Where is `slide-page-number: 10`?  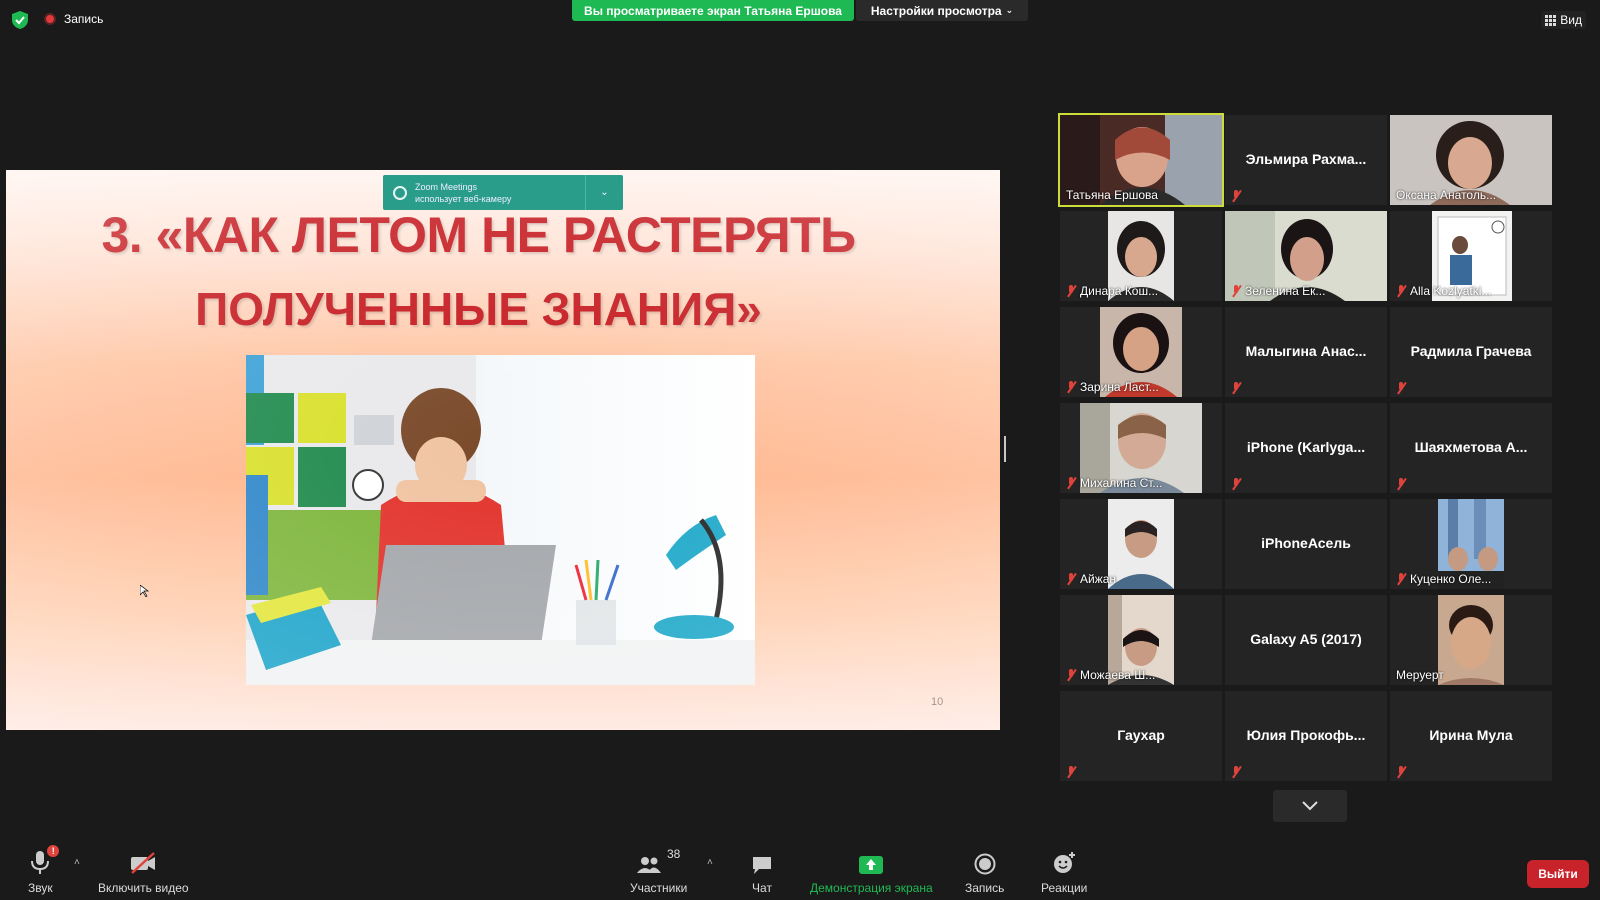 slide-page-number: 10 is located at coordinates (937, 702).